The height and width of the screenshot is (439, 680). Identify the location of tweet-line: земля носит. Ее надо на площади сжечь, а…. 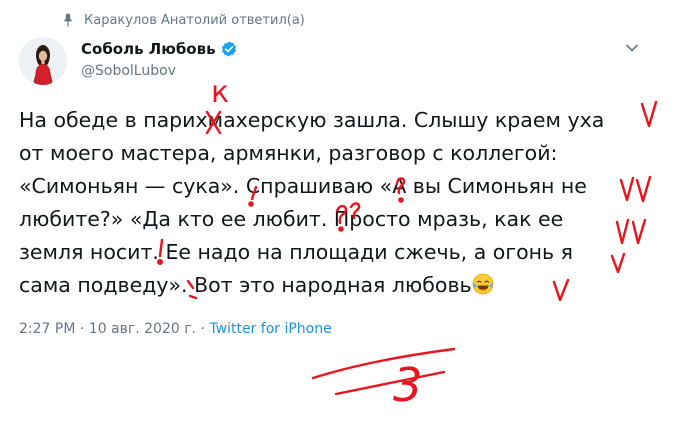
(296, 252).